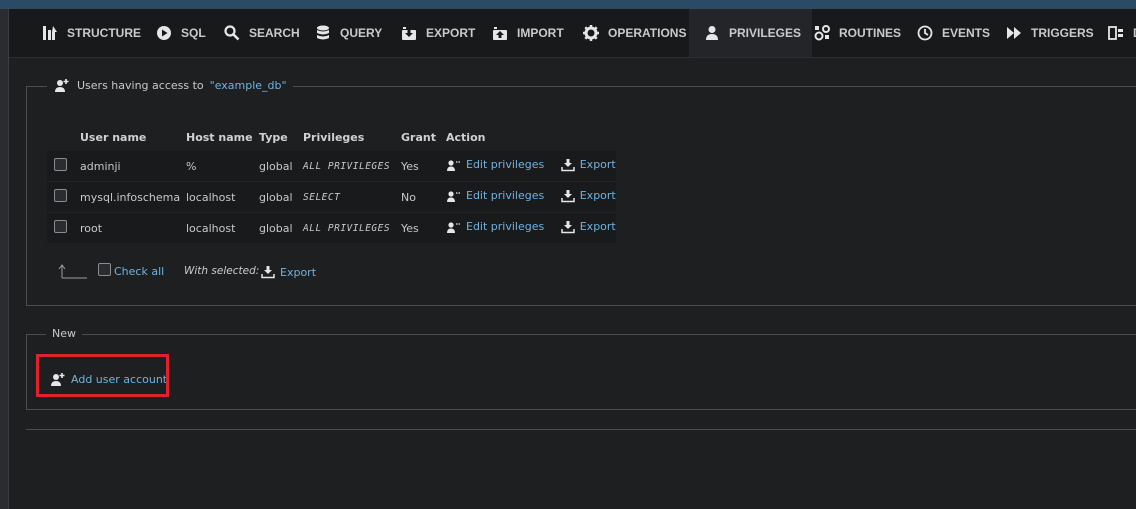  Describe the element at coordinates (822, 33) in the screenshot. I see `routines-icon` at that location.